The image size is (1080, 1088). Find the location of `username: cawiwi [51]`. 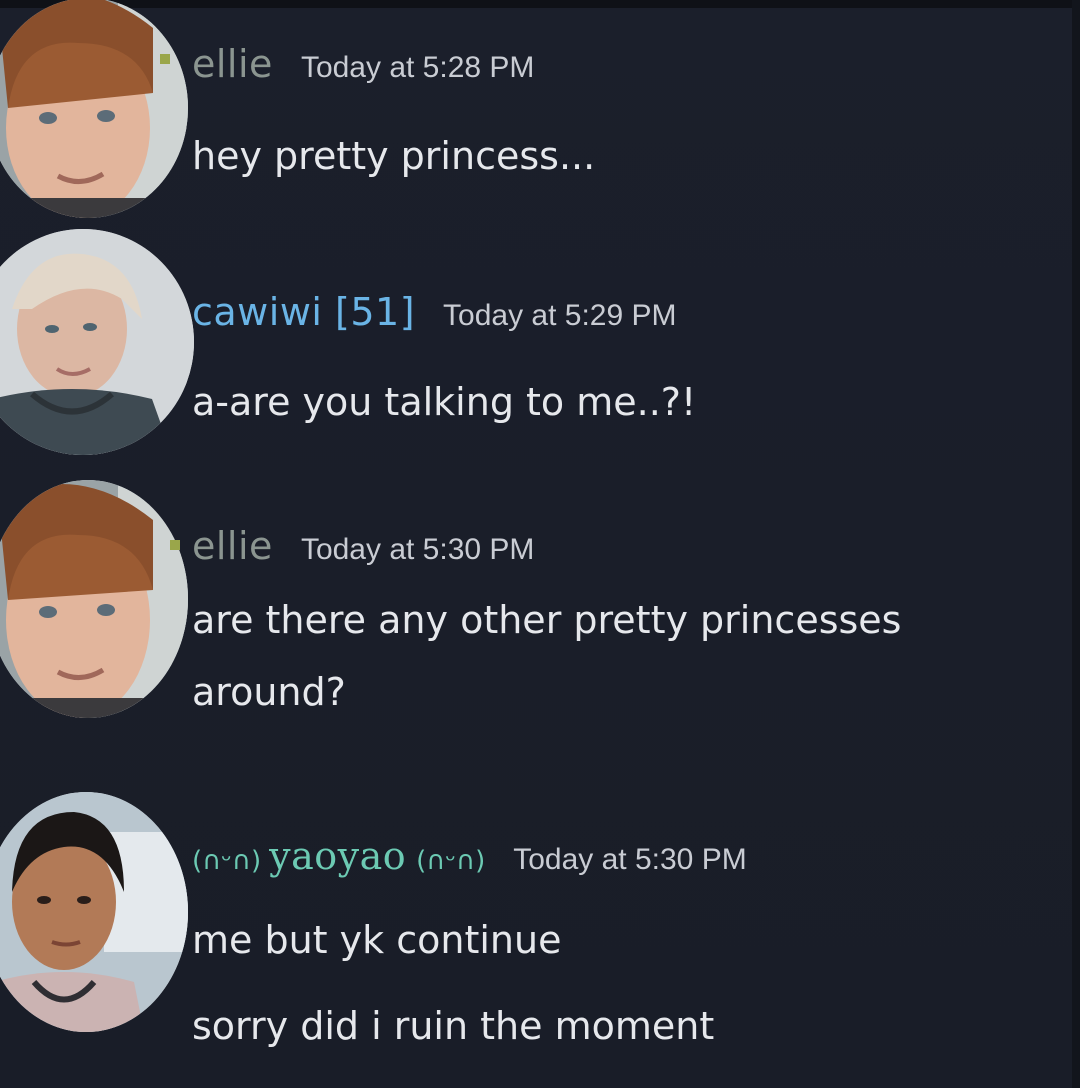

username: cawiwi [51] is located at coordinates (303, 312).